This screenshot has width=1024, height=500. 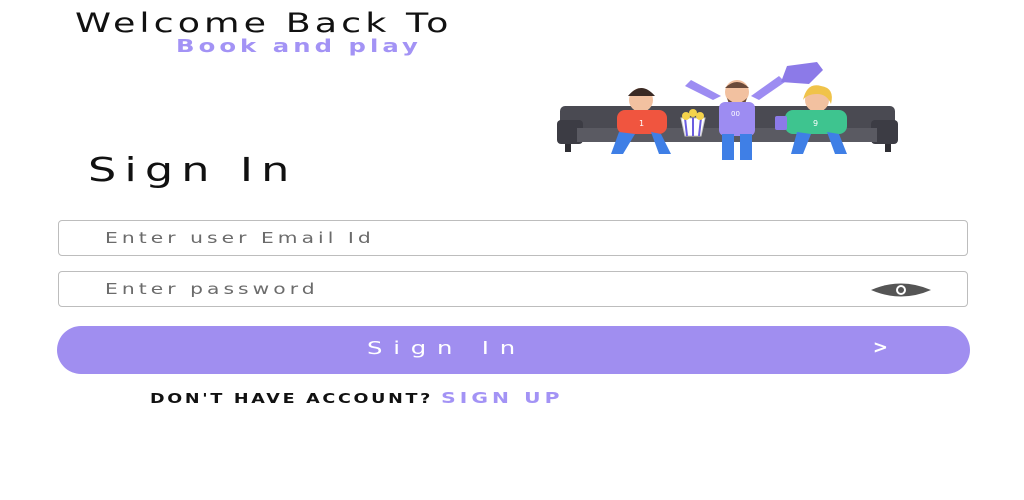 I want to click on jersey-number-right: 9, so click(x=815, y=123).